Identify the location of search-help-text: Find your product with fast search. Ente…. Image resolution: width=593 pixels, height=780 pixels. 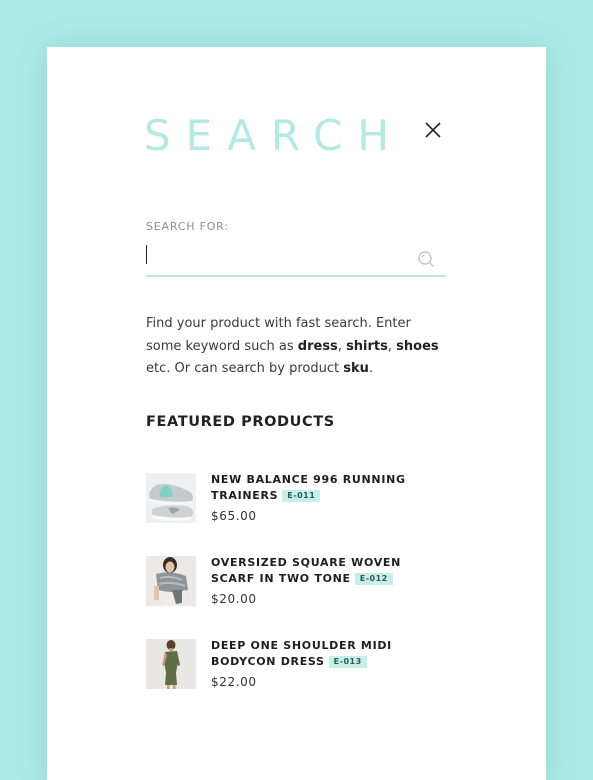
(292, 346).